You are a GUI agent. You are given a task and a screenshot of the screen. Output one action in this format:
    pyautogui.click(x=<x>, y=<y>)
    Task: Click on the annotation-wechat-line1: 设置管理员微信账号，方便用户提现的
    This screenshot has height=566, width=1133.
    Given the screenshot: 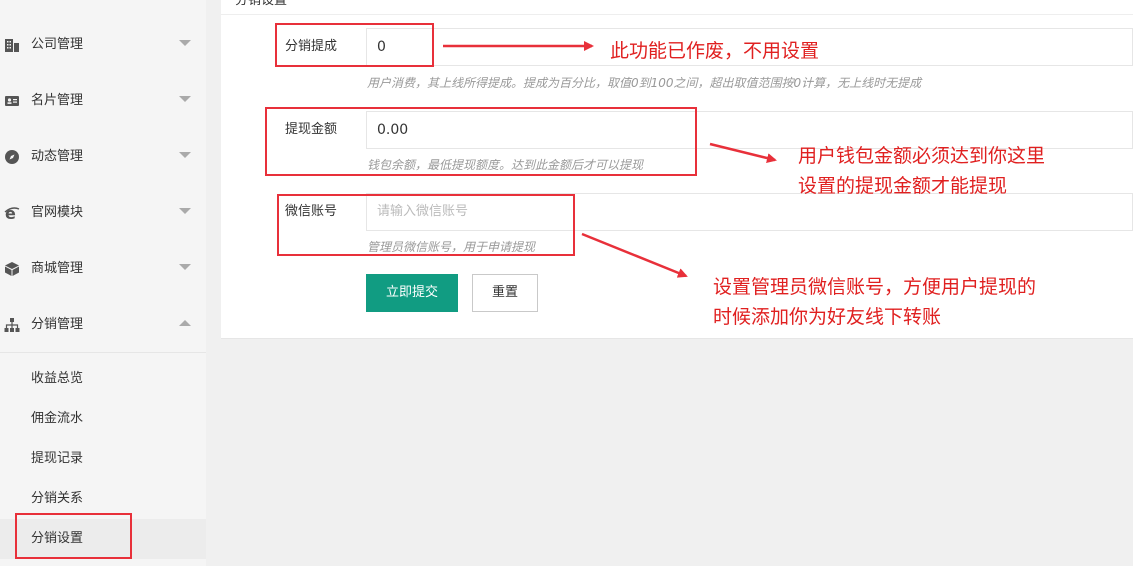 What is the action you would take?
    pyautogui.click(x=875, y=287)
    